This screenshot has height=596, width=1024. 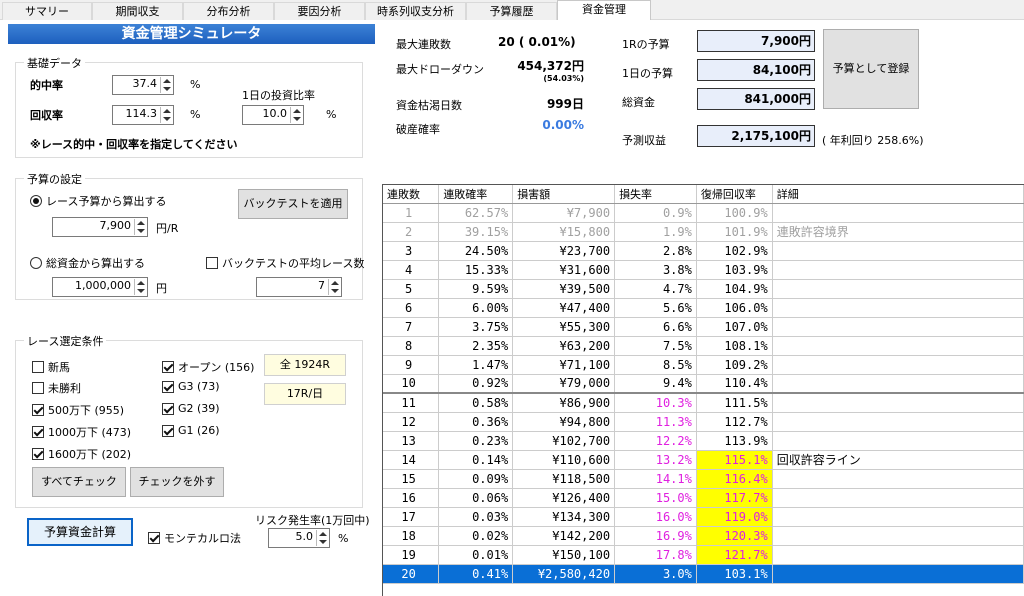 What do you see at coordinates (293, 204) in the screenshot?
I see `apply-backtest-button: バックテストを適用` at bounding box center [293, 204].